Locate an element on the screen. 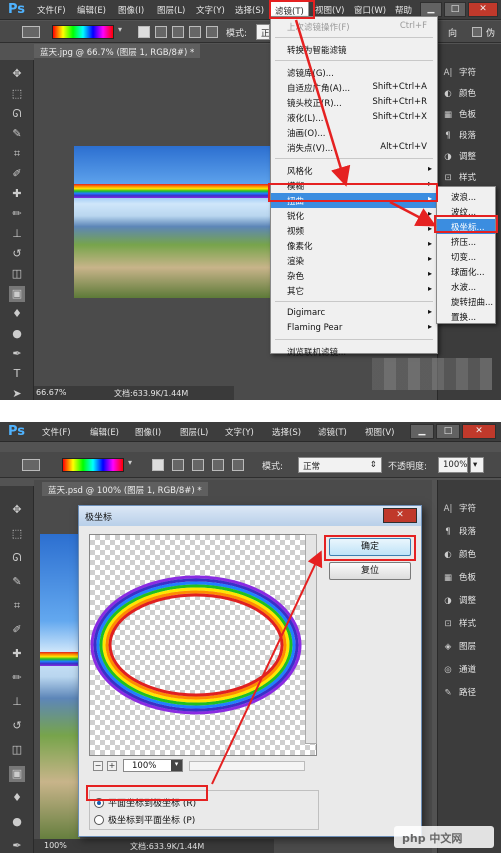  guide-arrows is located at coordinates (365, 123).